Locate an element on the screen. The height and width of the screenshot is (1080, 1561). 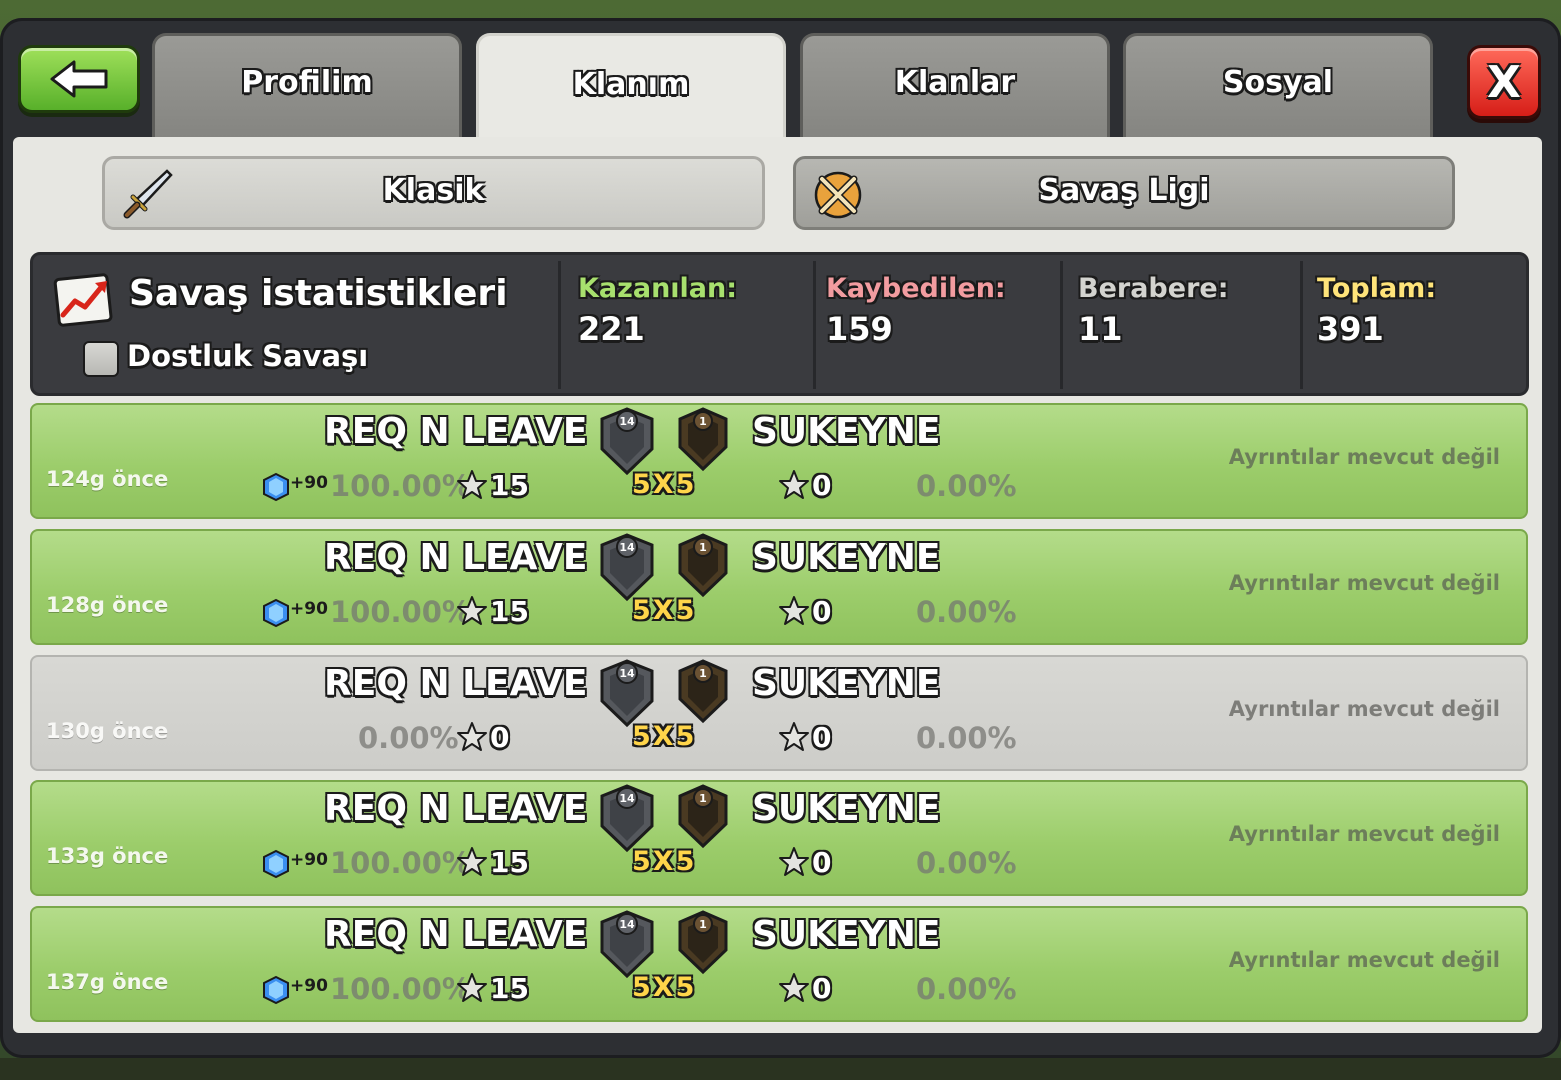
classic-war-button: Klasik is located at coordinates (433, 193).